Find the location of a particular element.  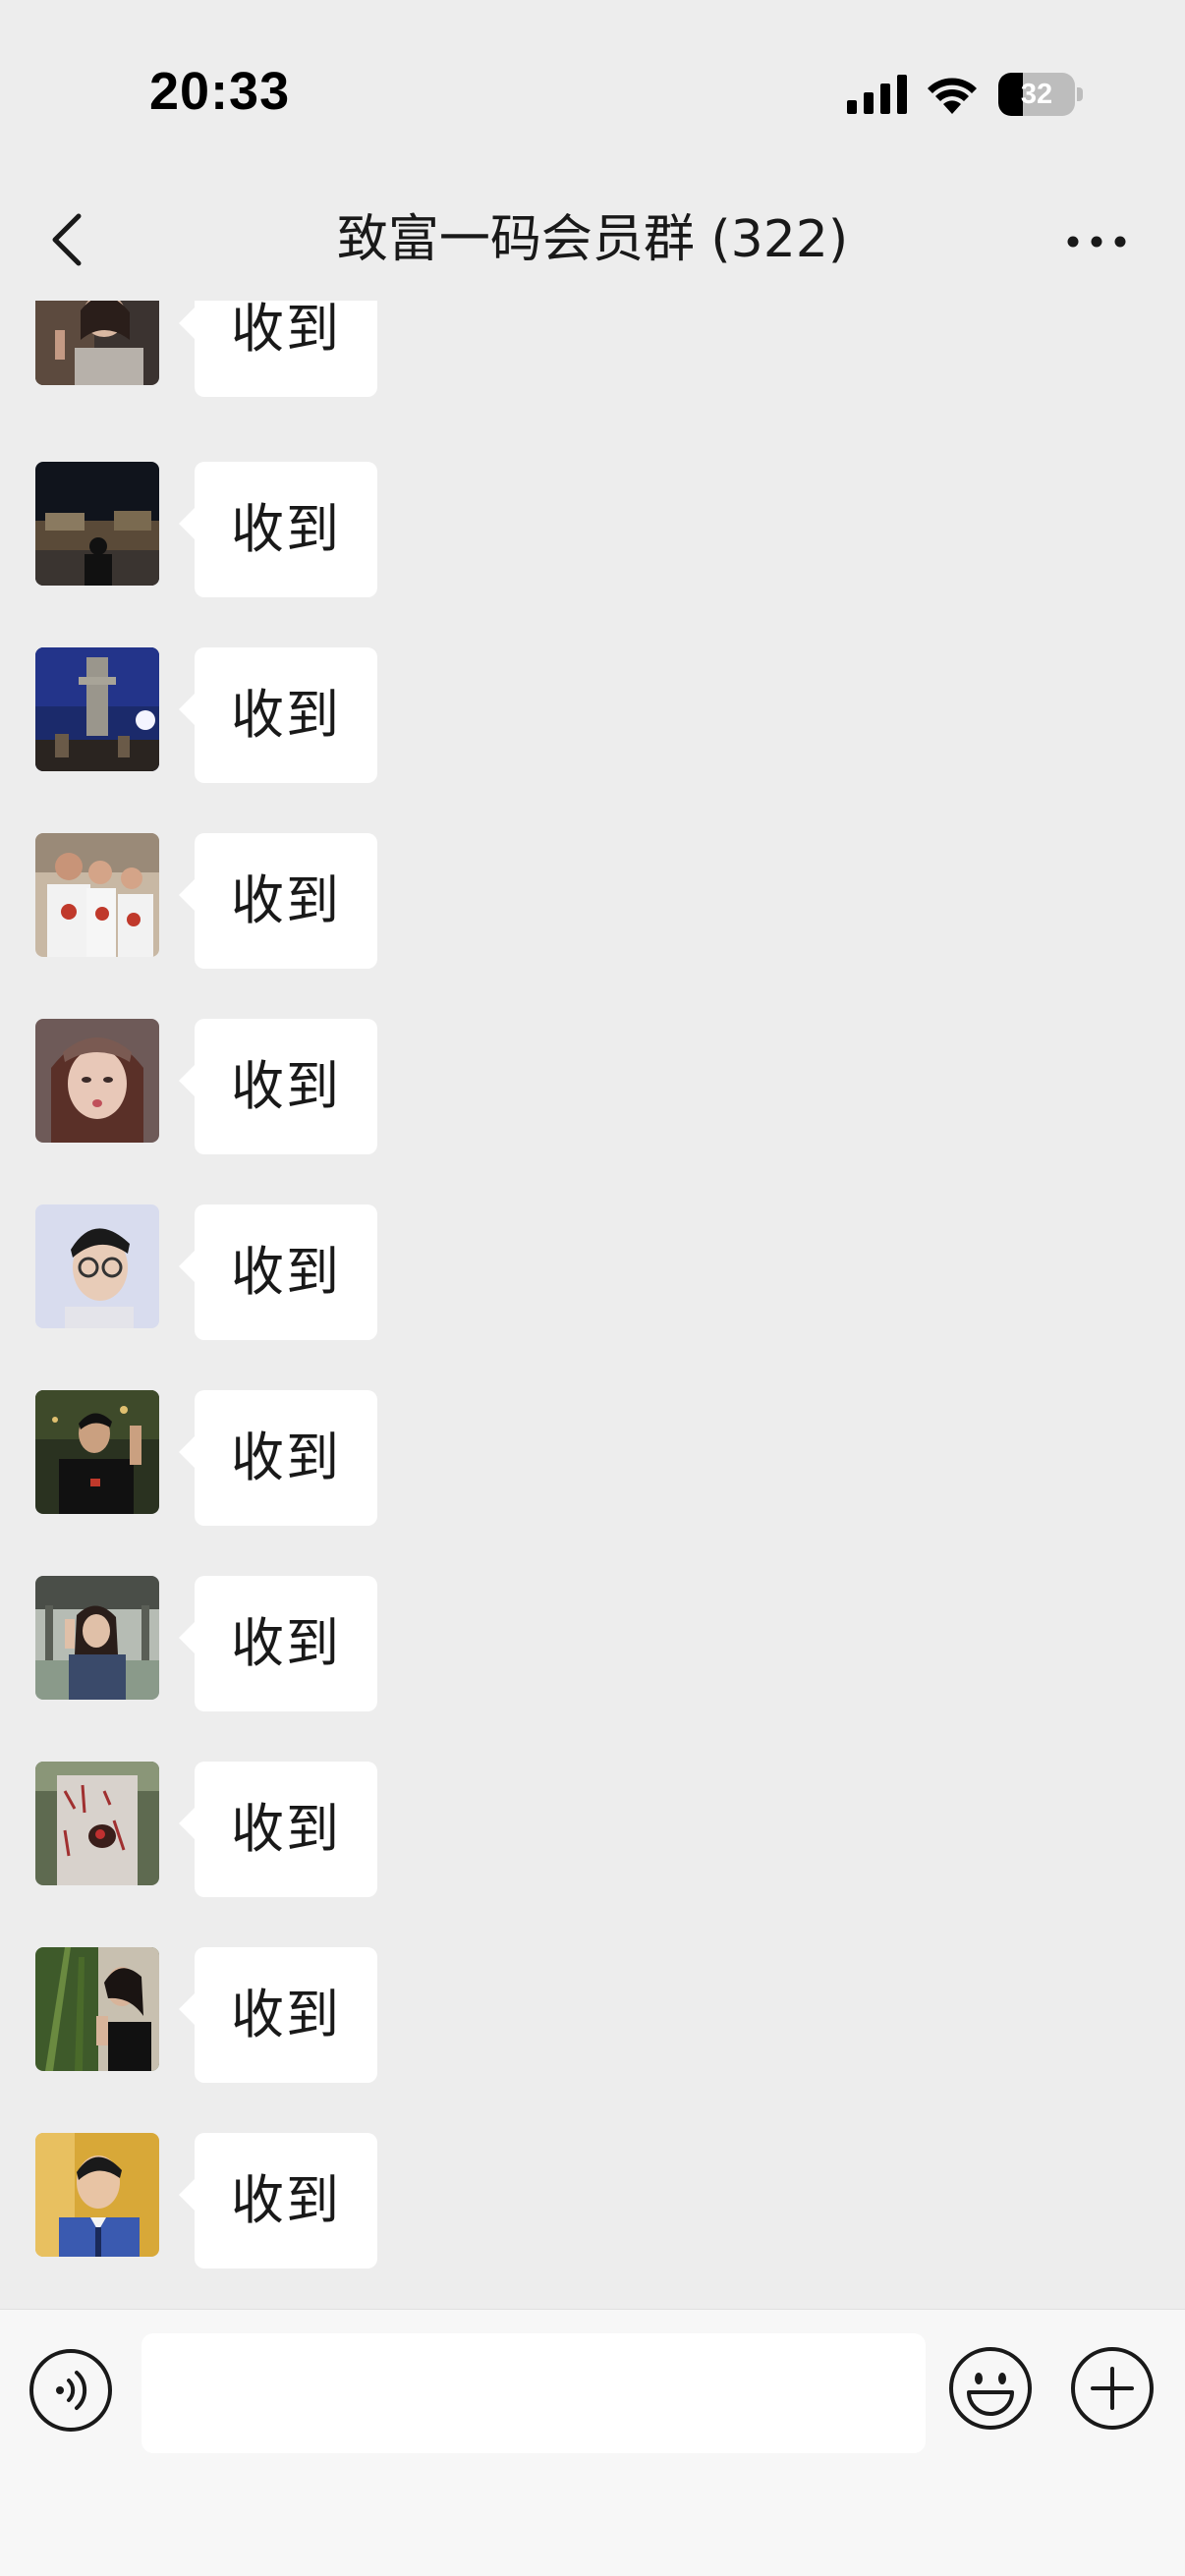

battery-icon: 32 is located at coordinates (1041, 94).